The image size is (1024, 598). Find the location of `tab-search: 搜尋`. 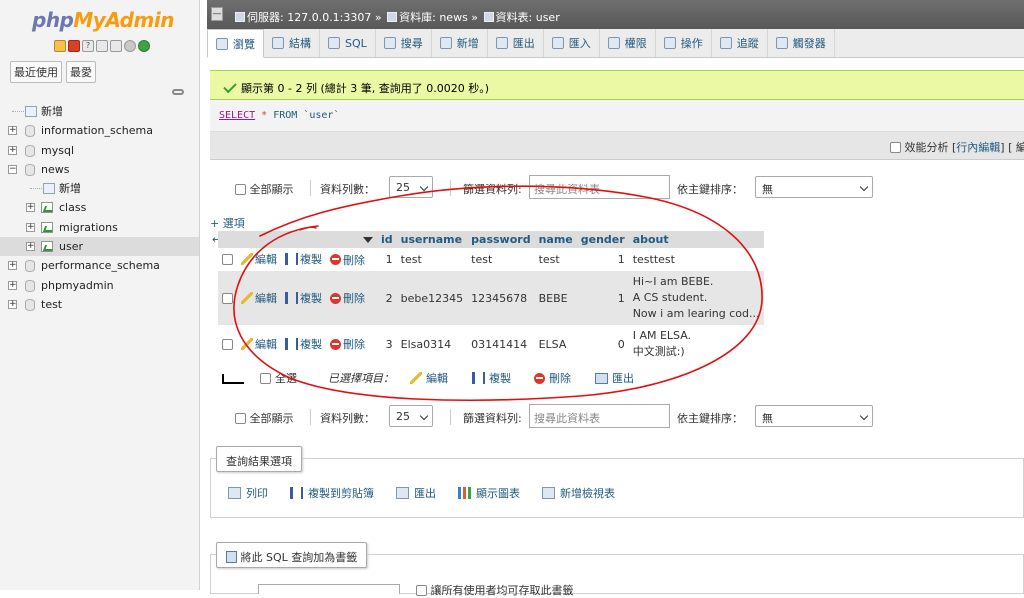

tab-search: 搜尋 is located at coordinates (404, 43).